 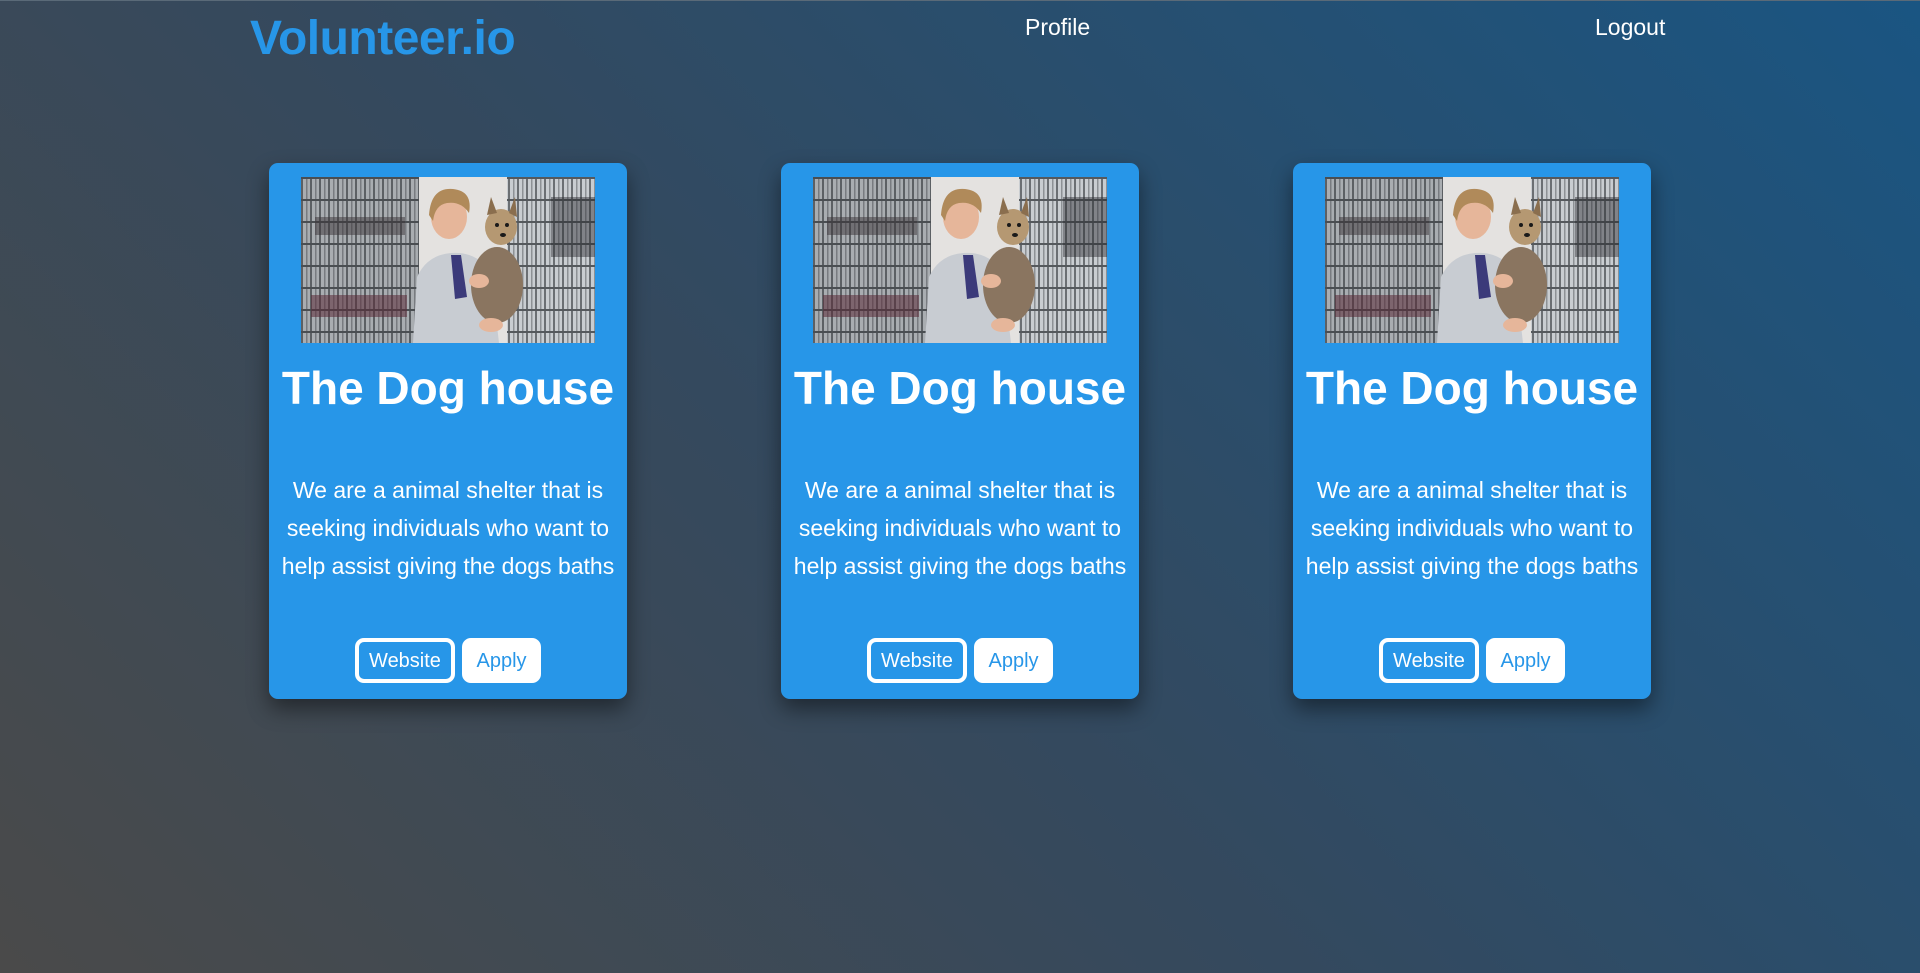 What do you see at coordinates (383, 39) in the screenshot?
I see `brand-logo: Volunteer.io` at bounding box center [383, 39].